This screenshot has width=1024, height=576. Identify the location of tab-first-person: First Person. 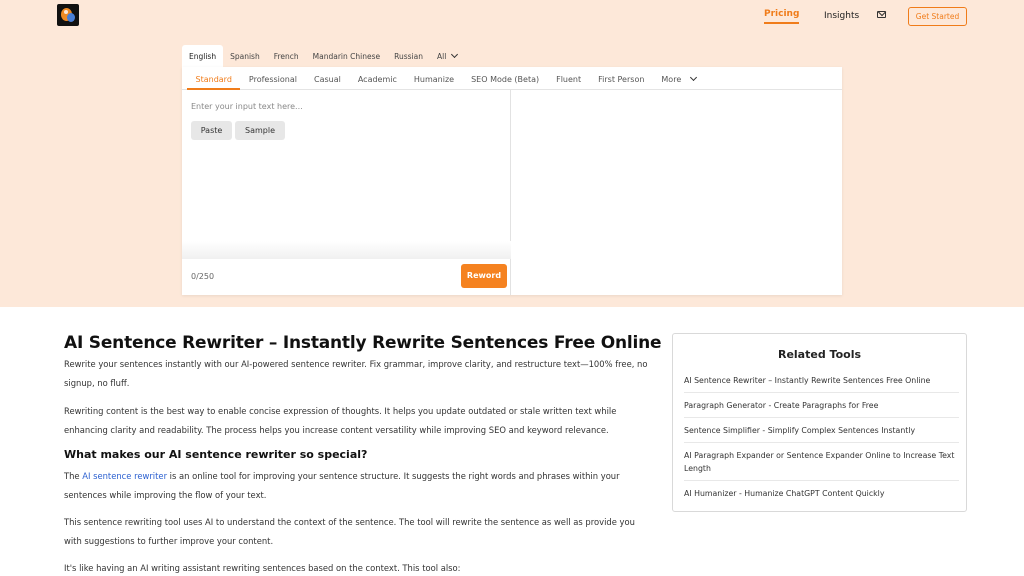
(621, 78).